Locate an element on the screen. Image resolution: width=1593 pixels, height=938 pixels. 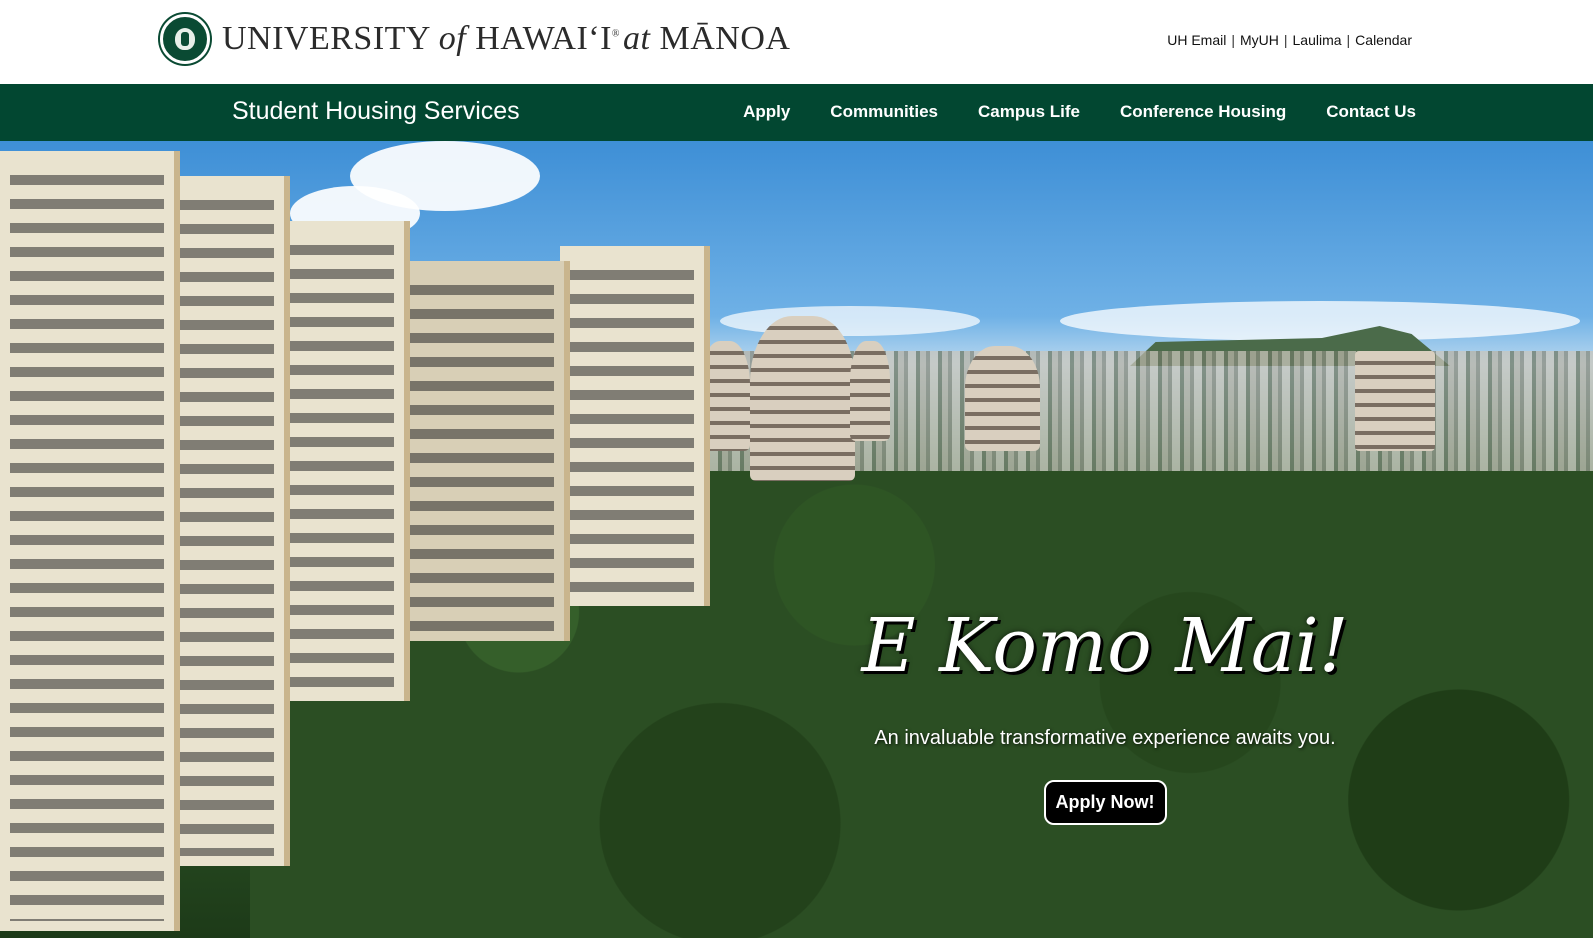
nav-item-apply: Apply is located at coordinates (766, 112).